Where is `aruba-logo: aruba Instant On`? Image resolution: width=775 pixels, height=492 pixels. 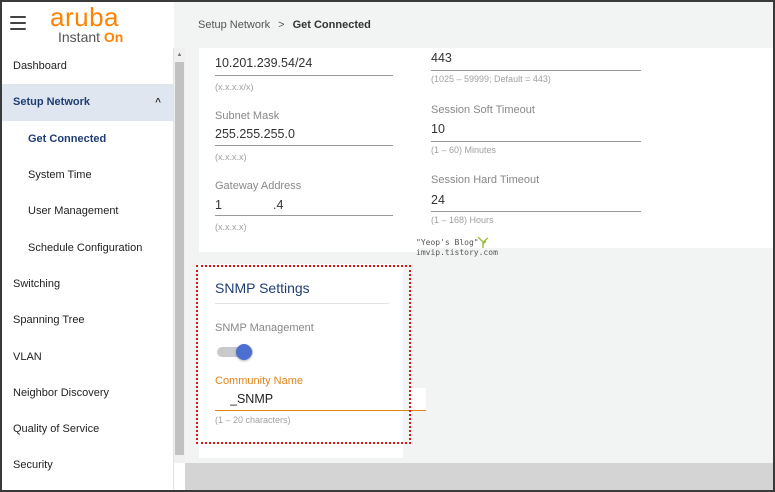 aruba-logo: aruba Instant On is located at coordinates (95, 23).